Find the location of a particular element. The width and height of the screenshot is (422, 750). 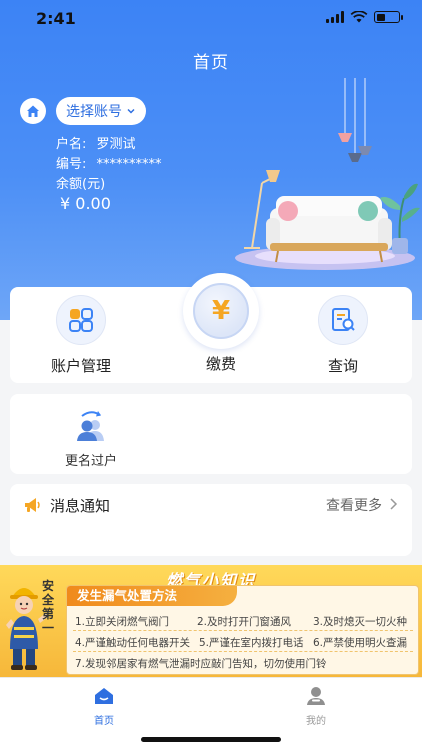

yuan-icon: ¥ is located at coordinates (221, 311).